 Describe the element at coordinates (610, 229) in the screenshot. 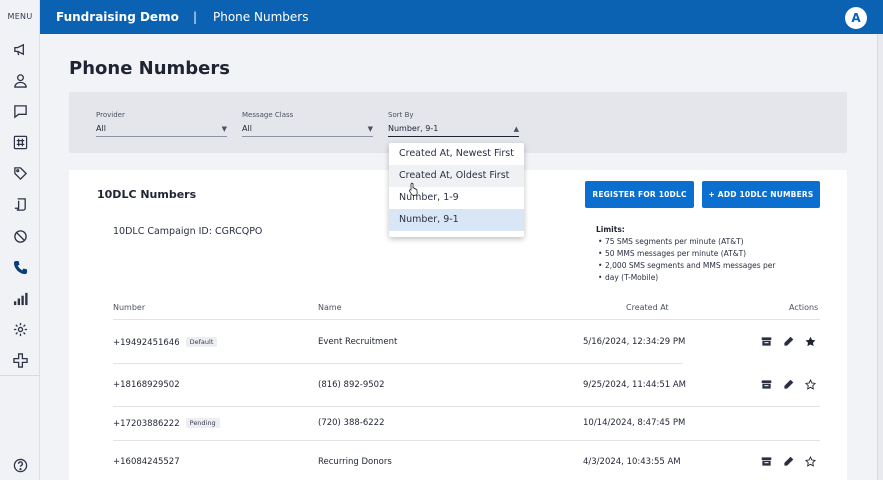

I see `limits-title: Limits:` at that location.